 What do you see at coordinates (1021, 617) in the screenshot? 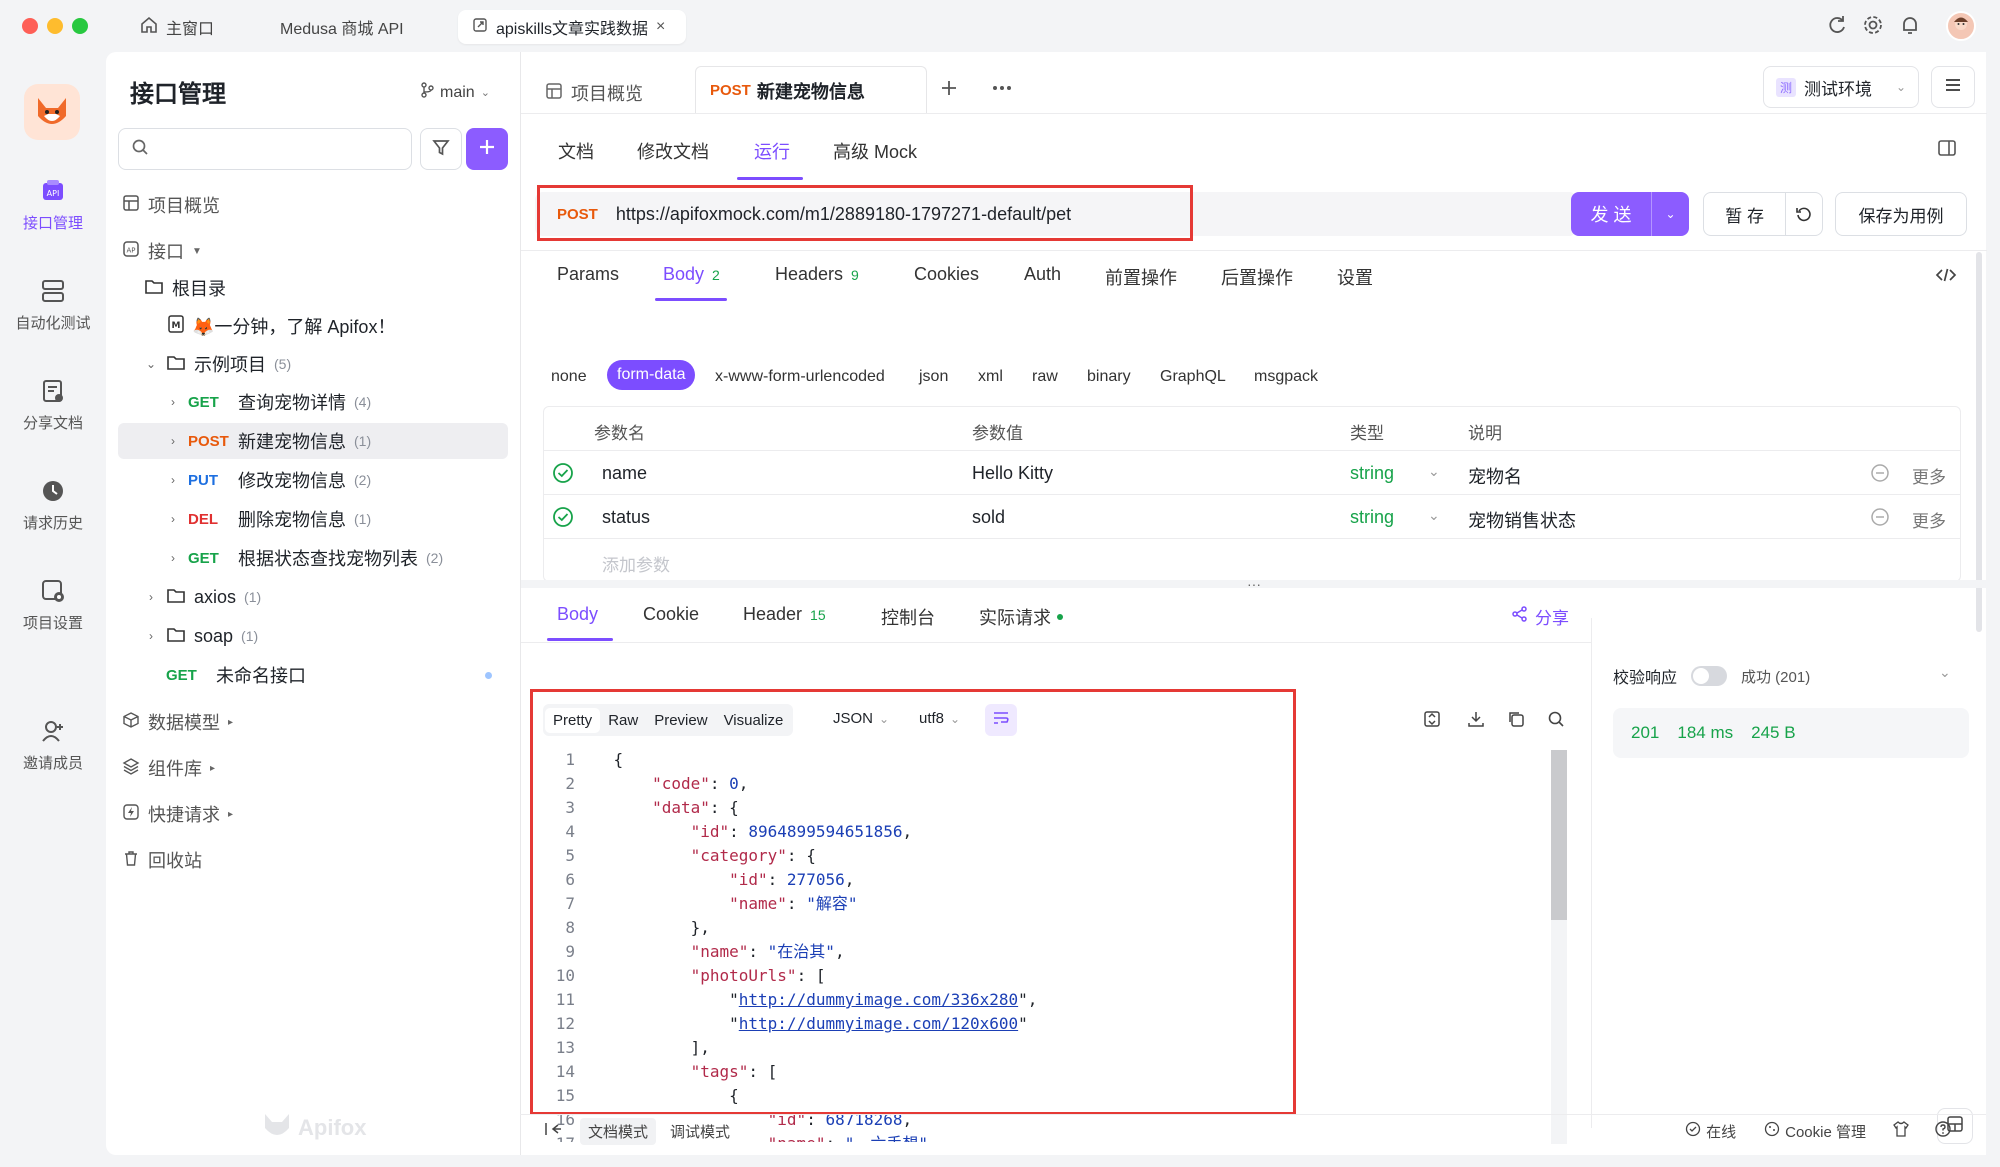
I see `response-tab-actual-request: 实际请求` at bounding box center [1021, 617].